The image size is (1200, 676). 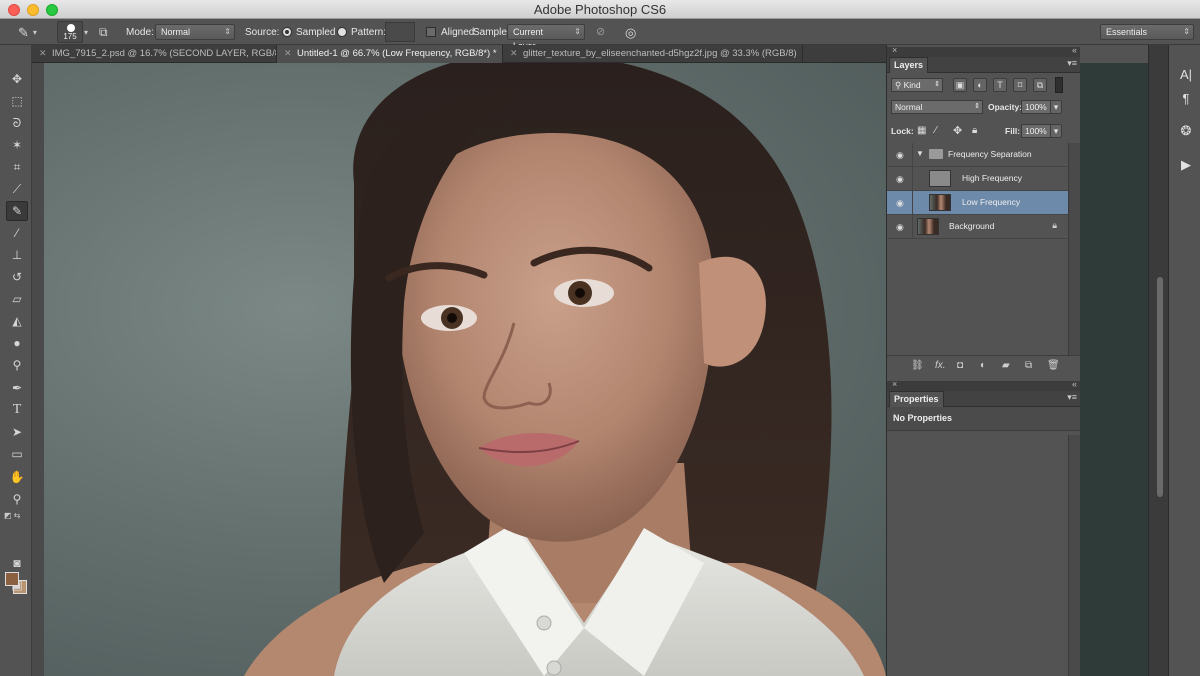 What do you see at coordinates (400, 32) in the screenshot?
I see `pattern-picker` at bounding box center [400, 32].